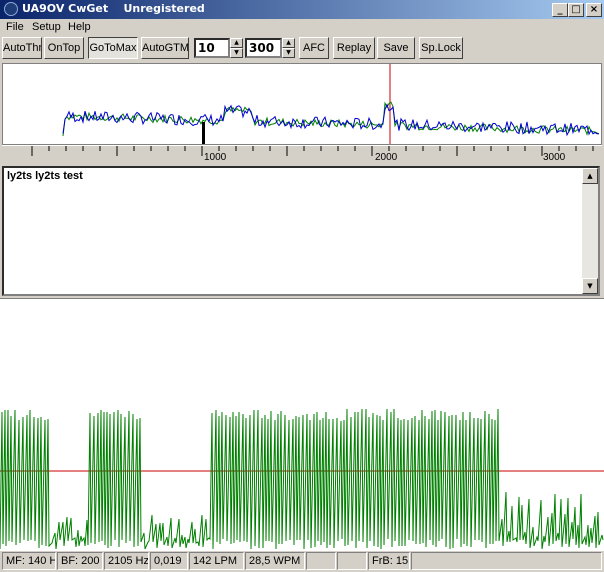 The height and width of the screenshot is (572, 604). I want to click on decoded-text: ly2ts ly2ts test, so click(45, 176).